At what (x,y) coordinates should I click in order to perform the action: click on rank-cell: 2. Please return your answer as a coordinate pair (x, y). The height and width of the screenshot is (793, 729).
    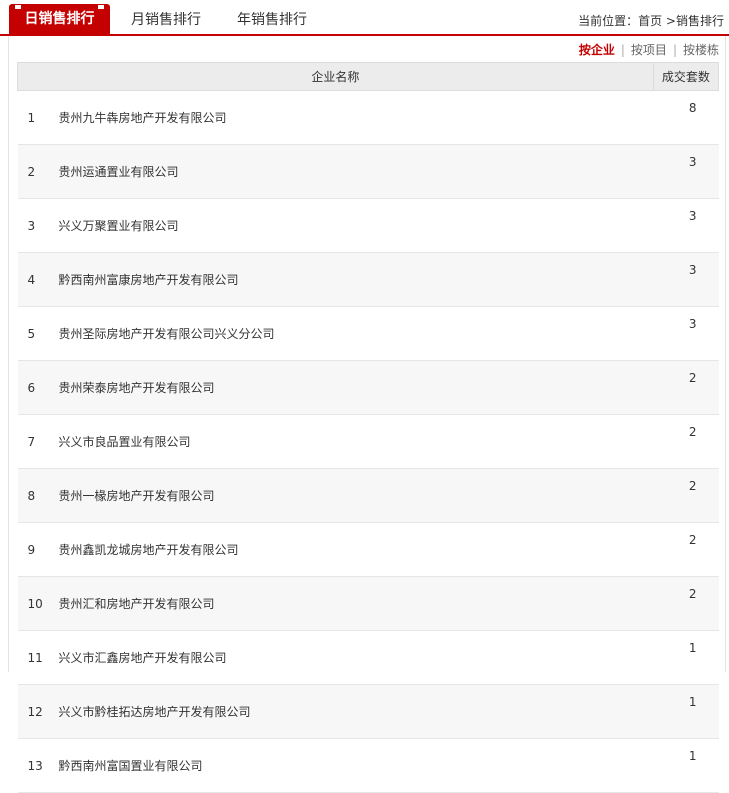
    Looking at the image, I should click on (38, 171).